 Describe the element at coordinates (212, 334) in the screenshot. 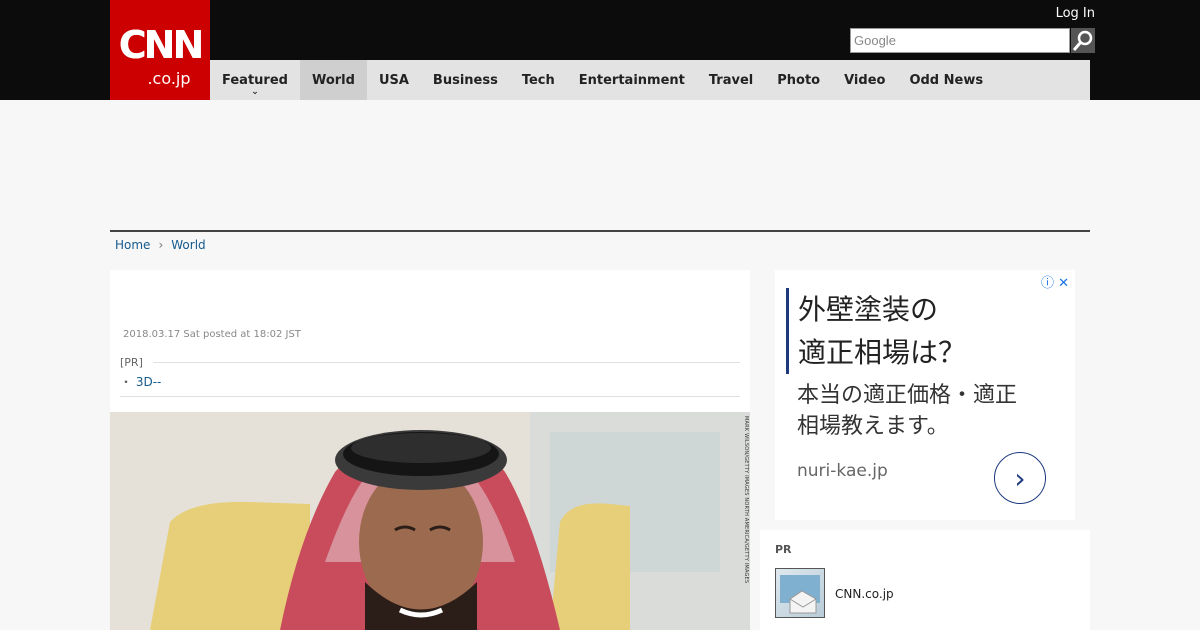

I see `article-date: 2018.03.17 Sat posted at 18:02 JST` at that location.